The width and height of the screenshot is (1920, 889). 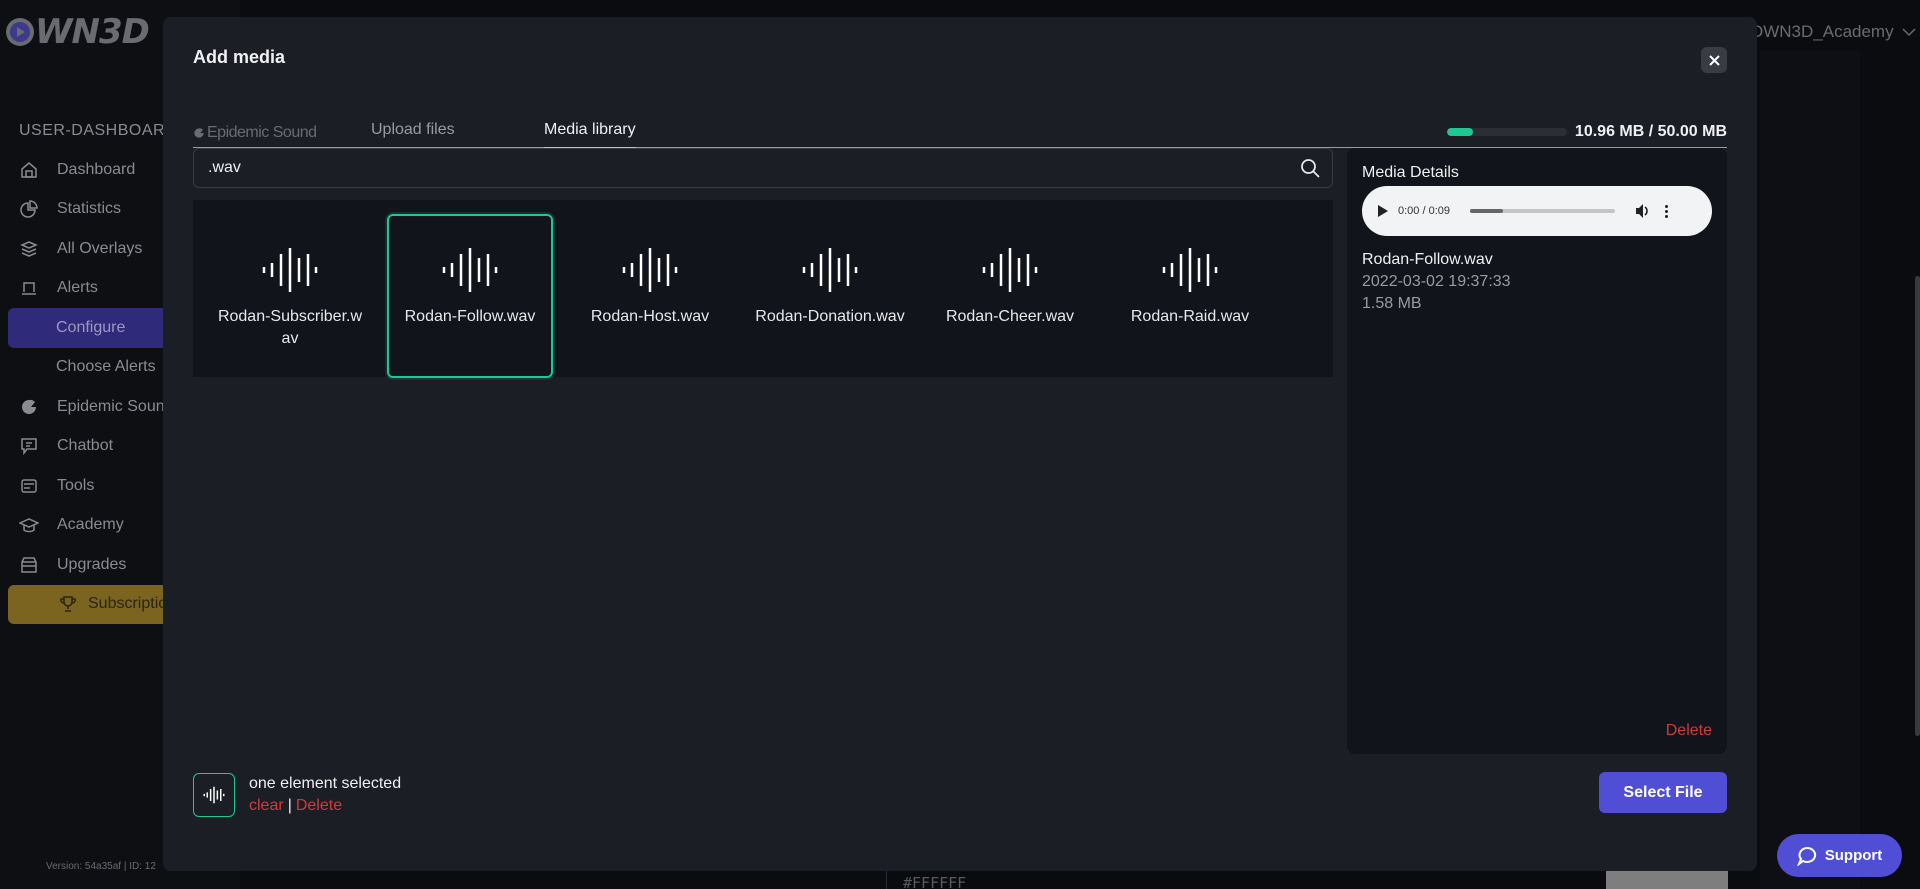 What do you see at coordinates (1806, 856) in the screenshot?
I see `chat-bubble-icon` at bounding box center [1806, 856].